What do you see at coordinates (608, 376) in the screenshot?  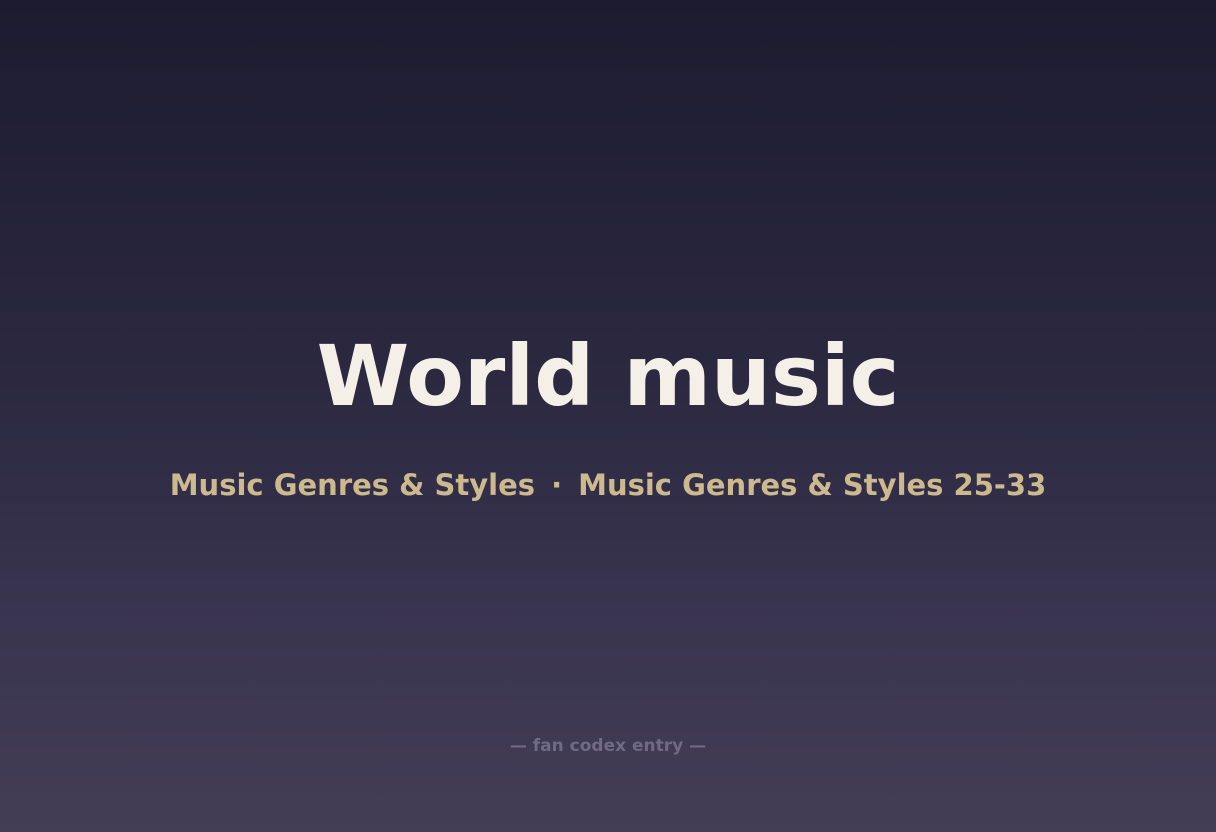 I see `page-title: World music` at bounding box center [608, 376].